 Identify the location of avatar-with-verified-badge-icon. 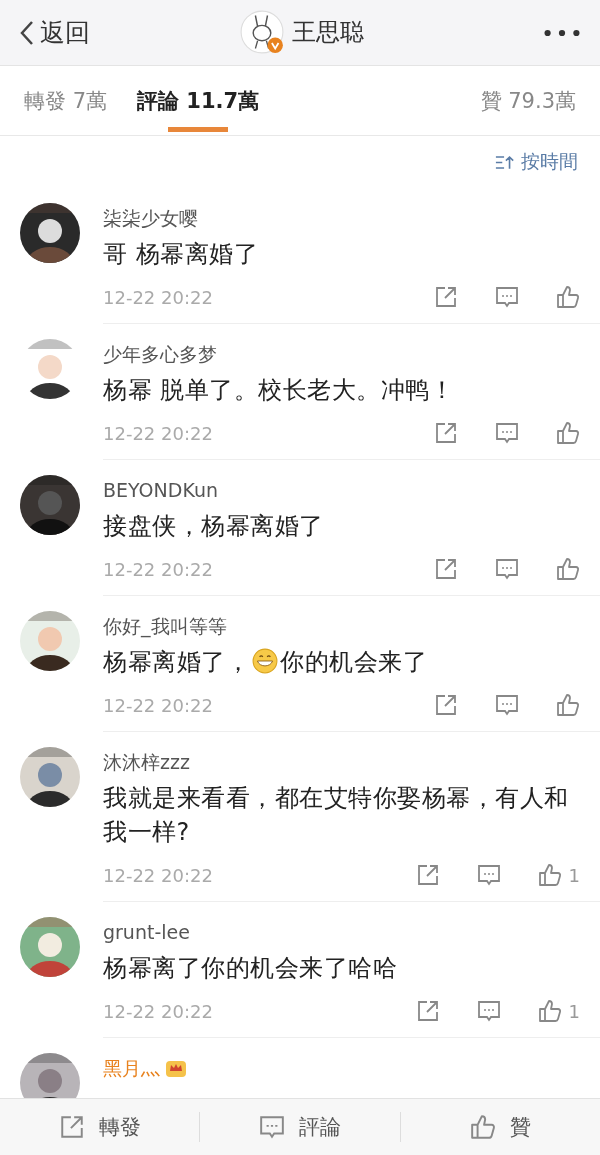
(262, 32).